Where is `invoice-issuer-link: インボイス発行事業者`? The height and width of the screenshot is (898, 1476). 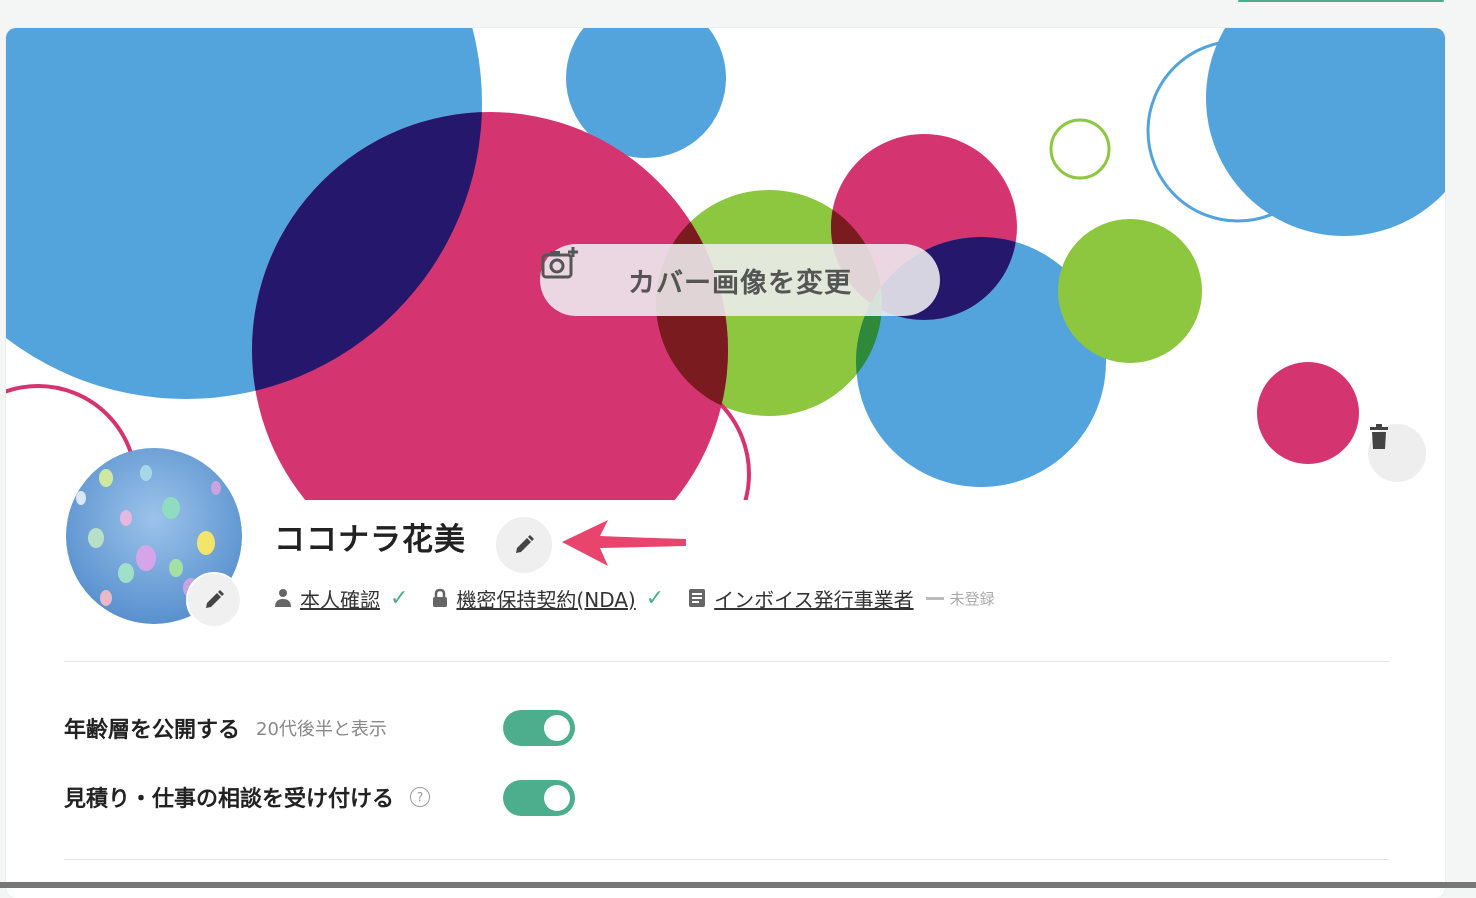
invoice-issuer-link: インボイス発行事業者 is located at coordinates (813, 598).